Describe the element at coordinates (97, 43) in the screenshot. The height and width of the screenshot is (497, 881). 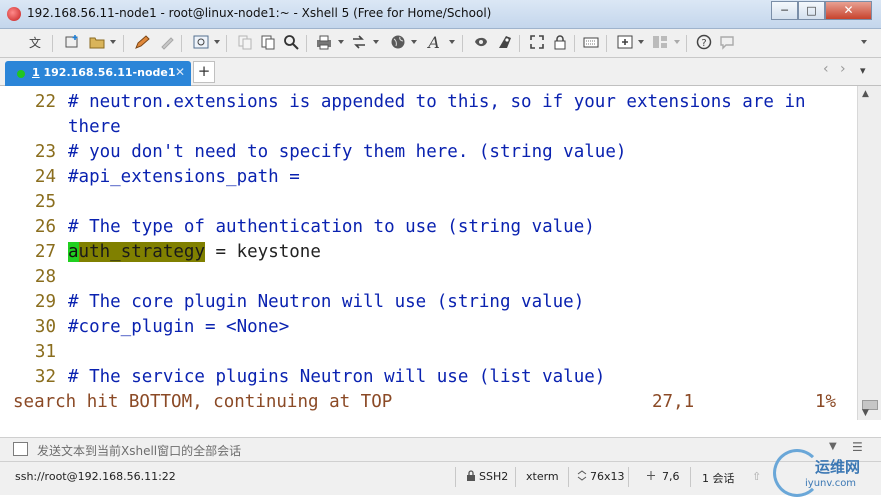
I see `open-folder-icon` at that location.